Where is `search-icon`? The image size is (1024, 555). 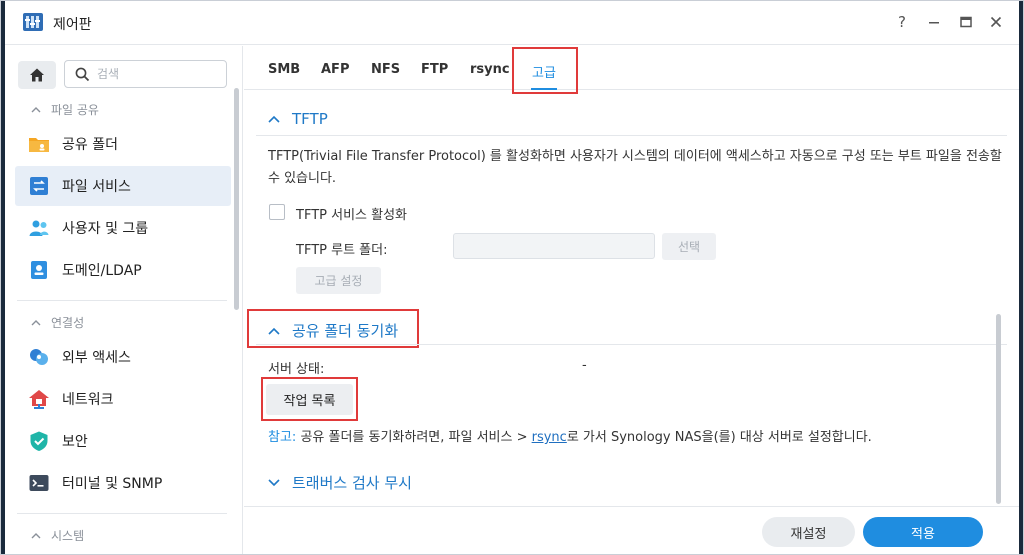
search-icon is located at coordinates (82, 74).